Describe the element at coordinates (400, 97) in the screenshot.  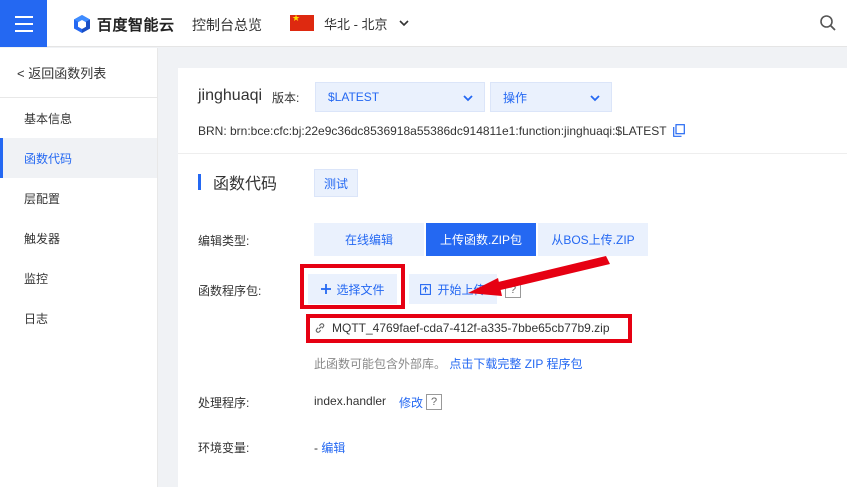
I see `version-select: $LATEST` at that location.